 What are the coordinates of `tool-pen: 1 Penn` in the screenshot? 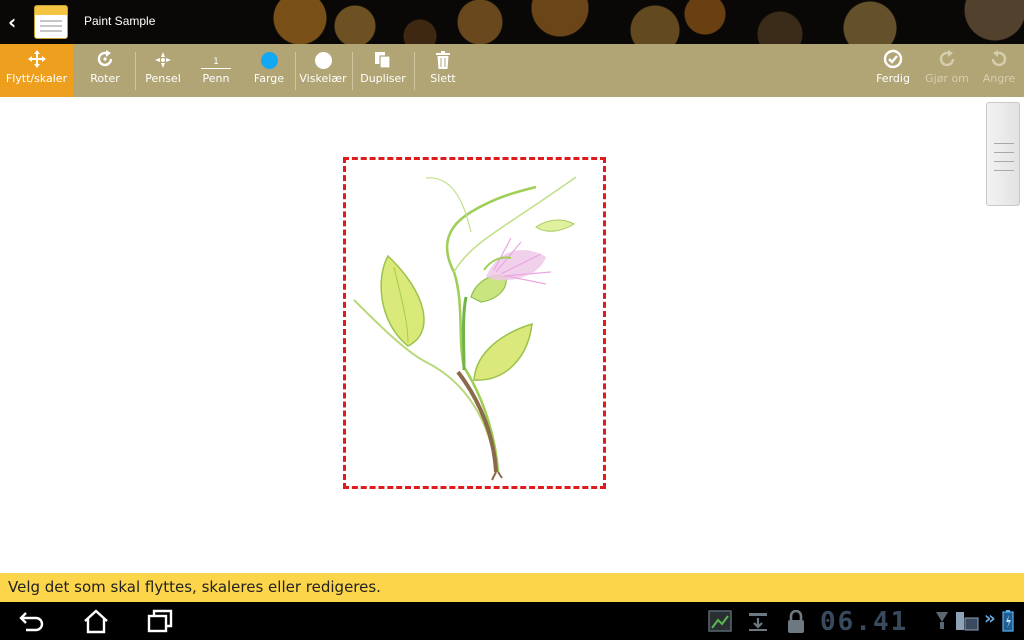 It's located at (216, 70).